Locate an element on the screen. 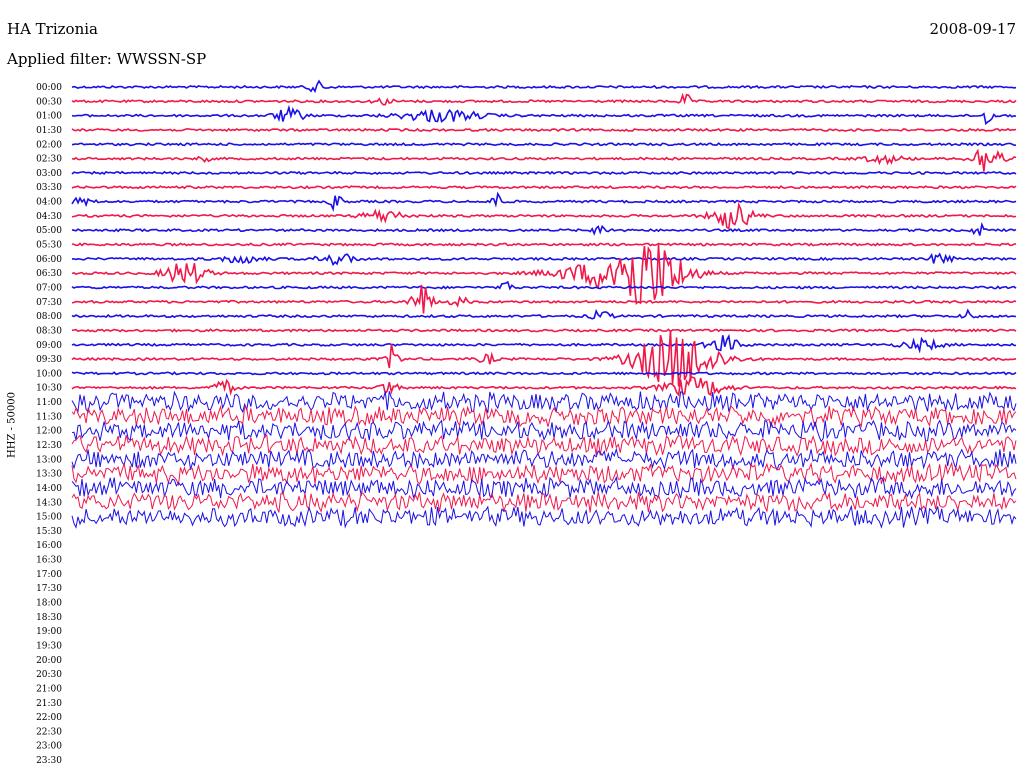 The image size is (1024, 780). time-tick-label: 09:30 is located at coordinates (49, 360).